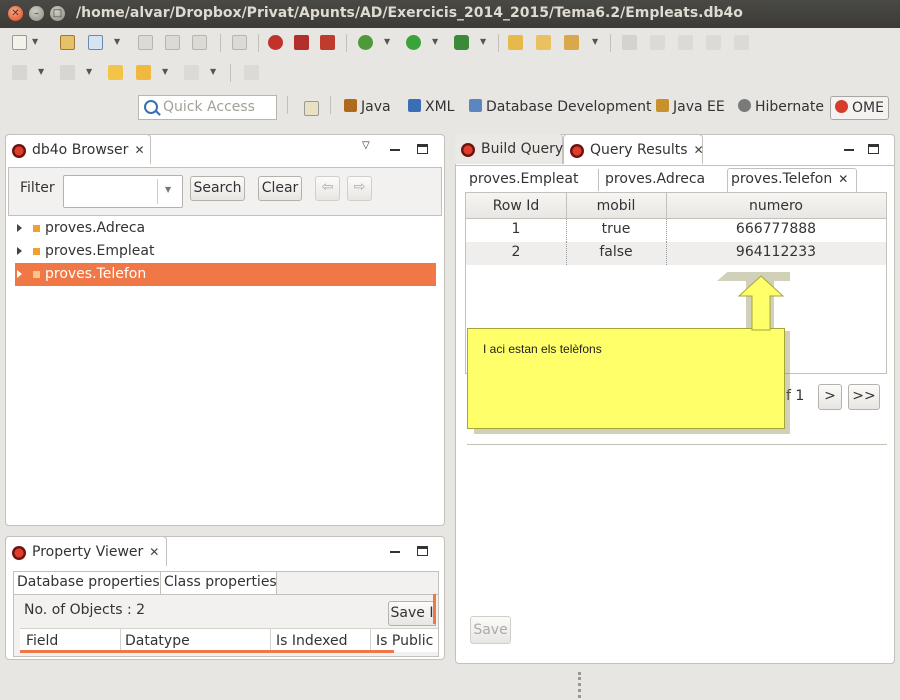 This screenshot has height=700, width=900. What do you see at coordinates (280, 188) in the screenshot?
I see `clear-button: Clear` at bounding box center [280, 188].